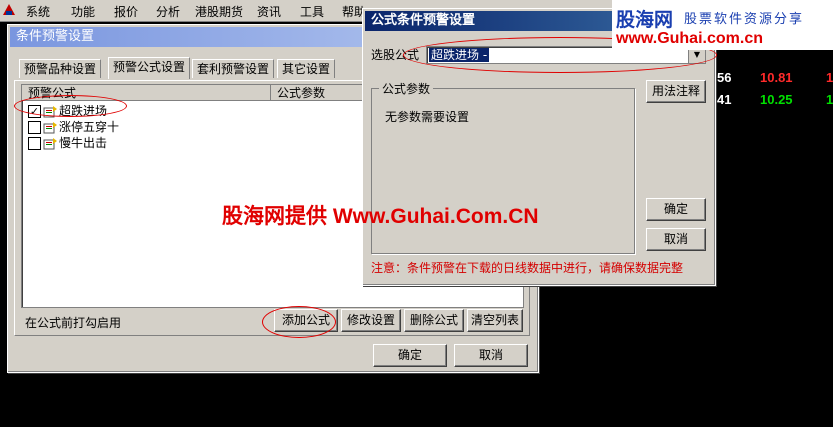 The height and width of the screenshot is (427, 833). I want to click on logo-url: www.Guhai.com.cn, so click(689, 38).